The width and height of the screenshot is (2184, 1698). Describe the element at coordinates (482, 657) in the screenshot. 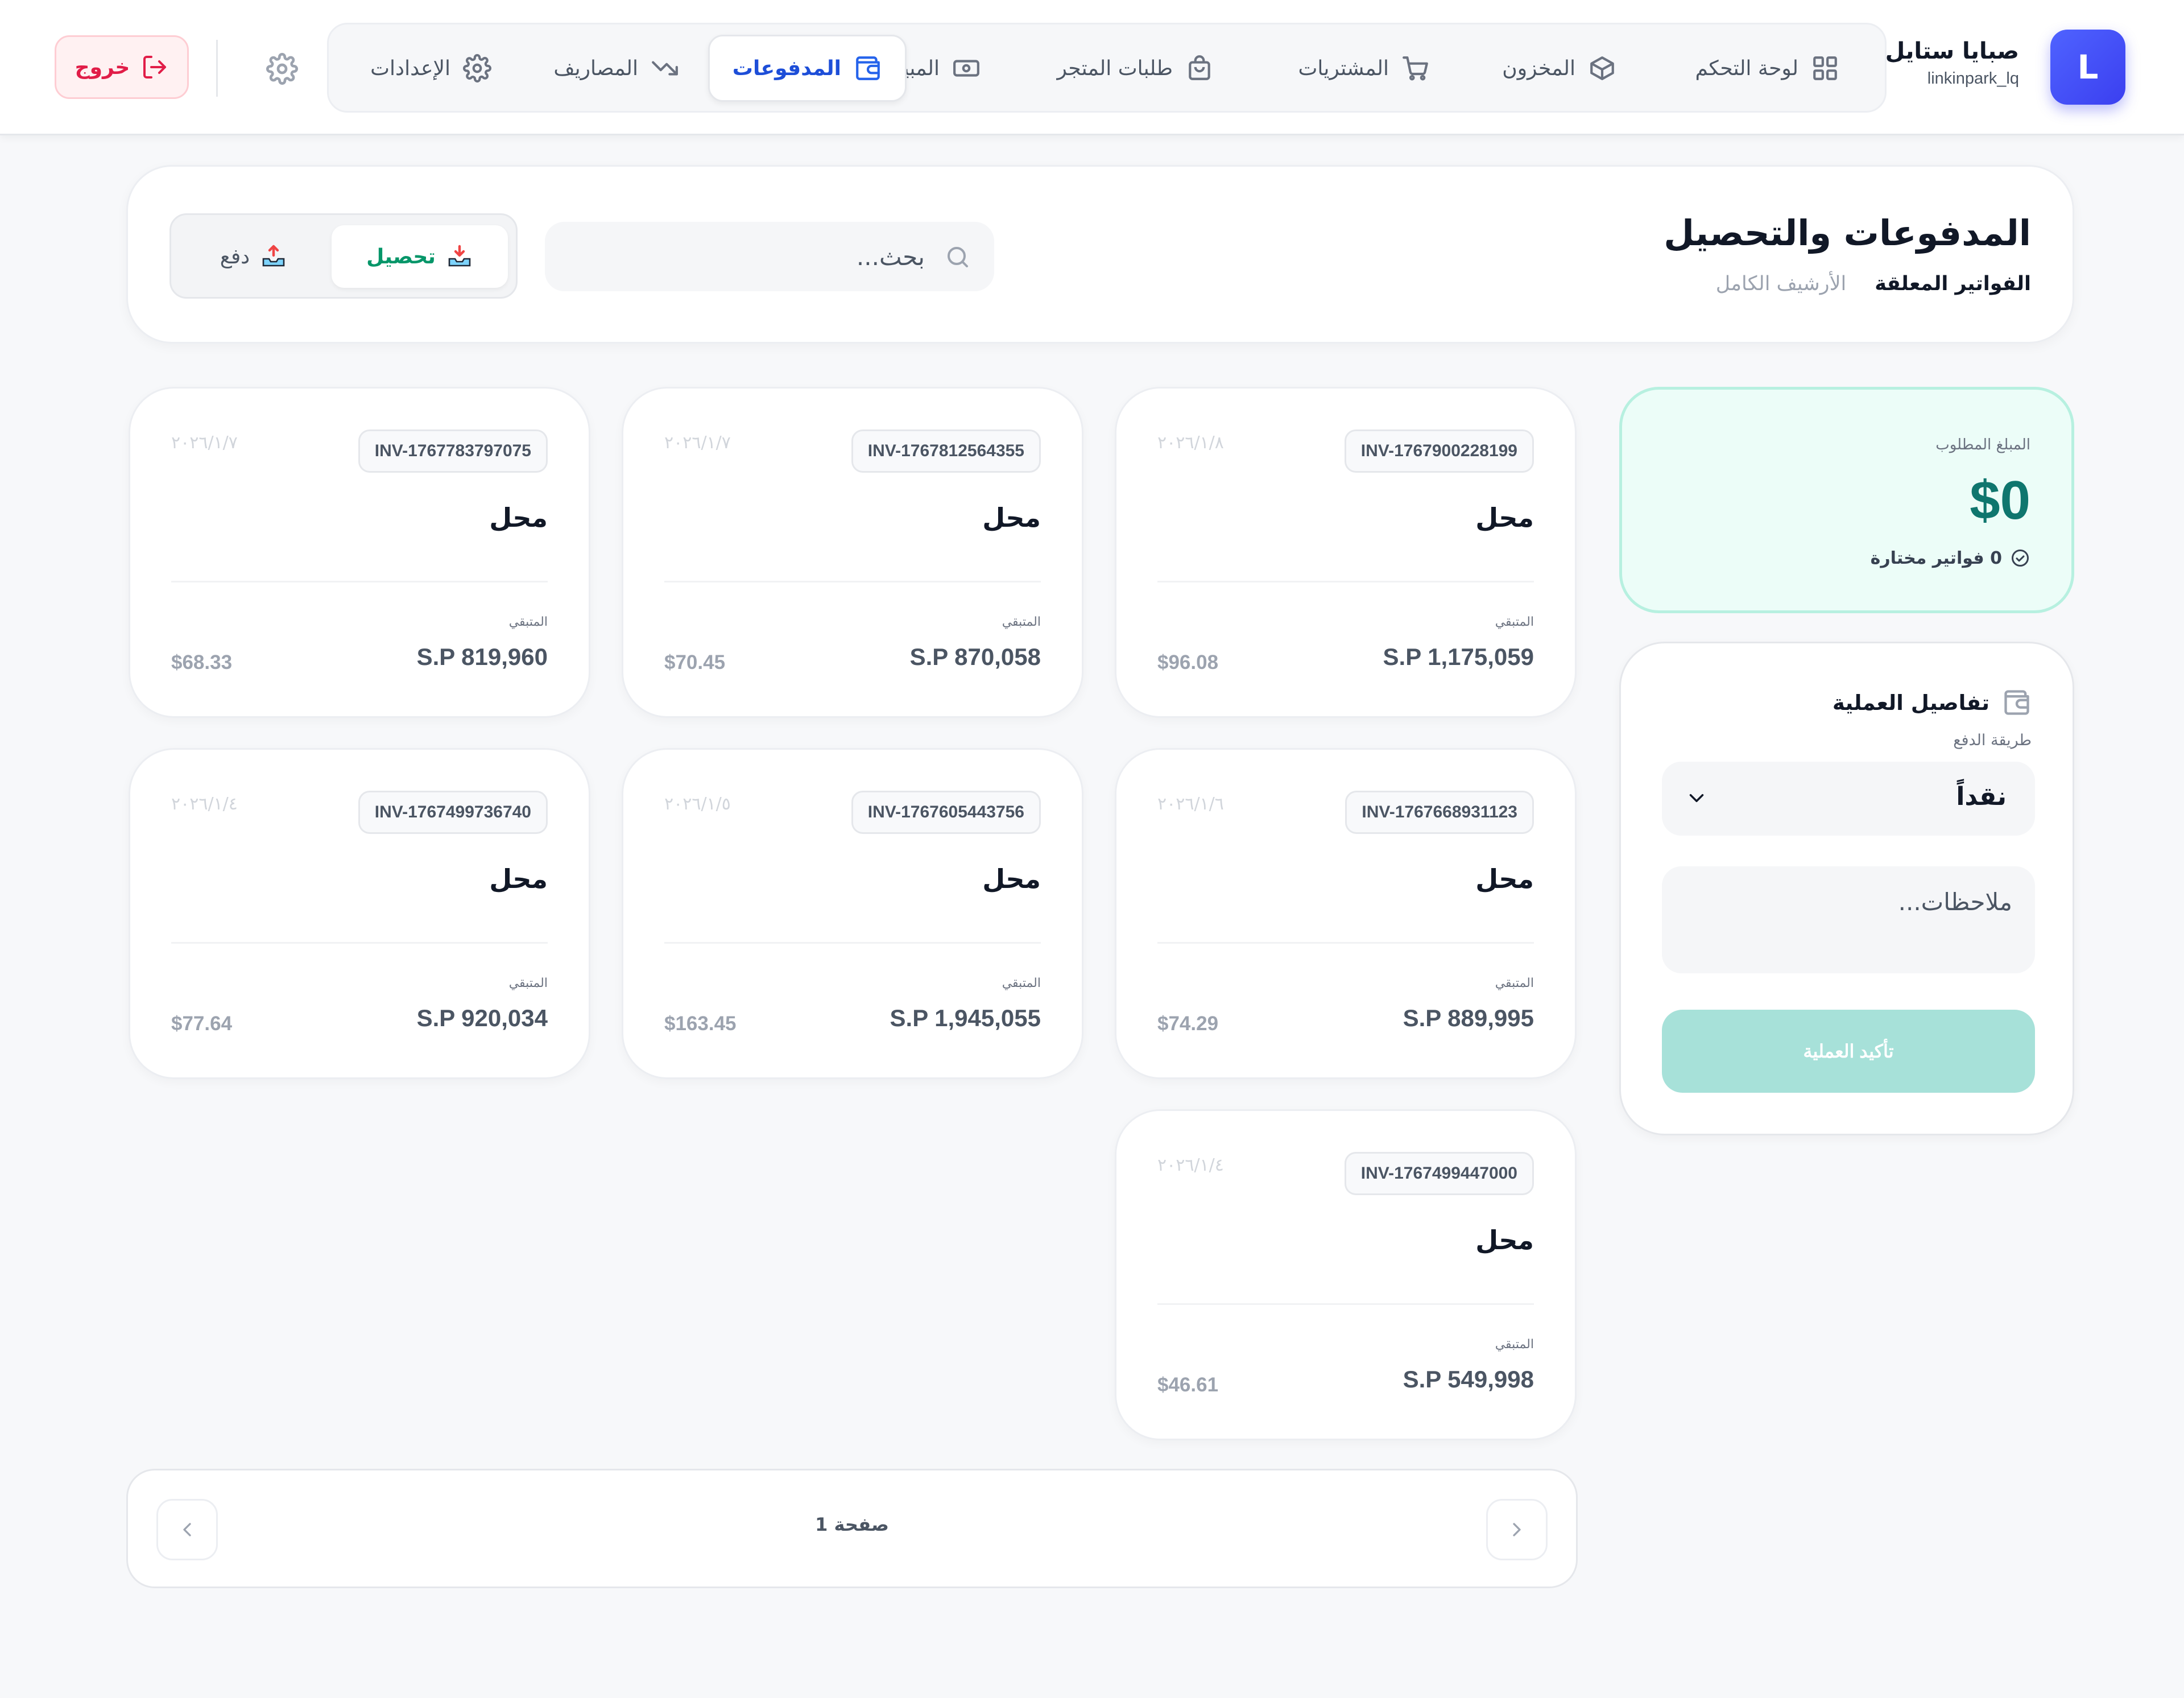

I see `remaining-amount: S.P 819,960` at that location.